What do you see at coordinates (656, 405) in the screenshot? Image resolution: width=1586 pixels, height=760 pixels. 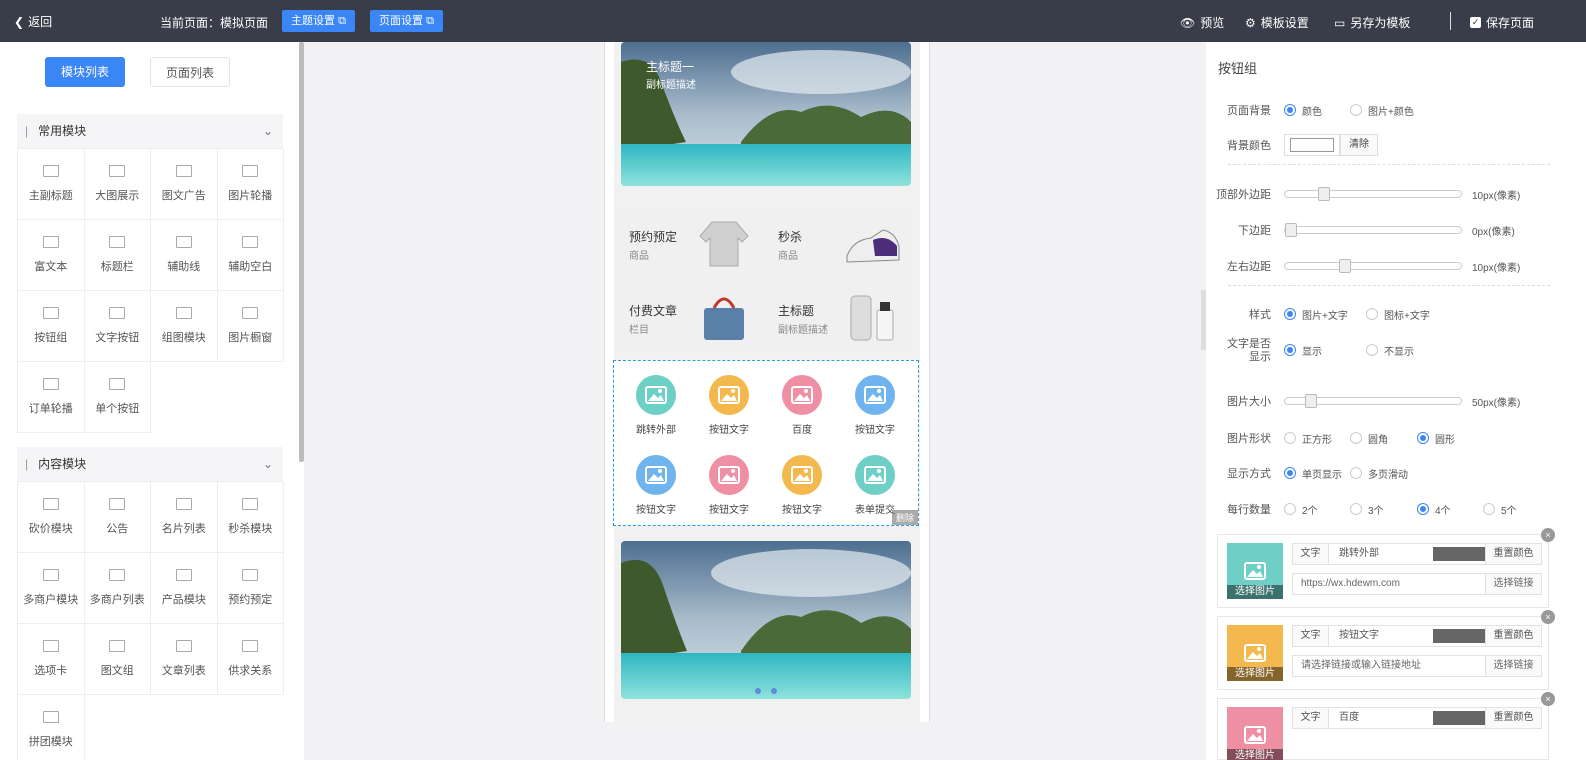 I see `button-group-item: 跳转外部` at bounding box center [656, 405].